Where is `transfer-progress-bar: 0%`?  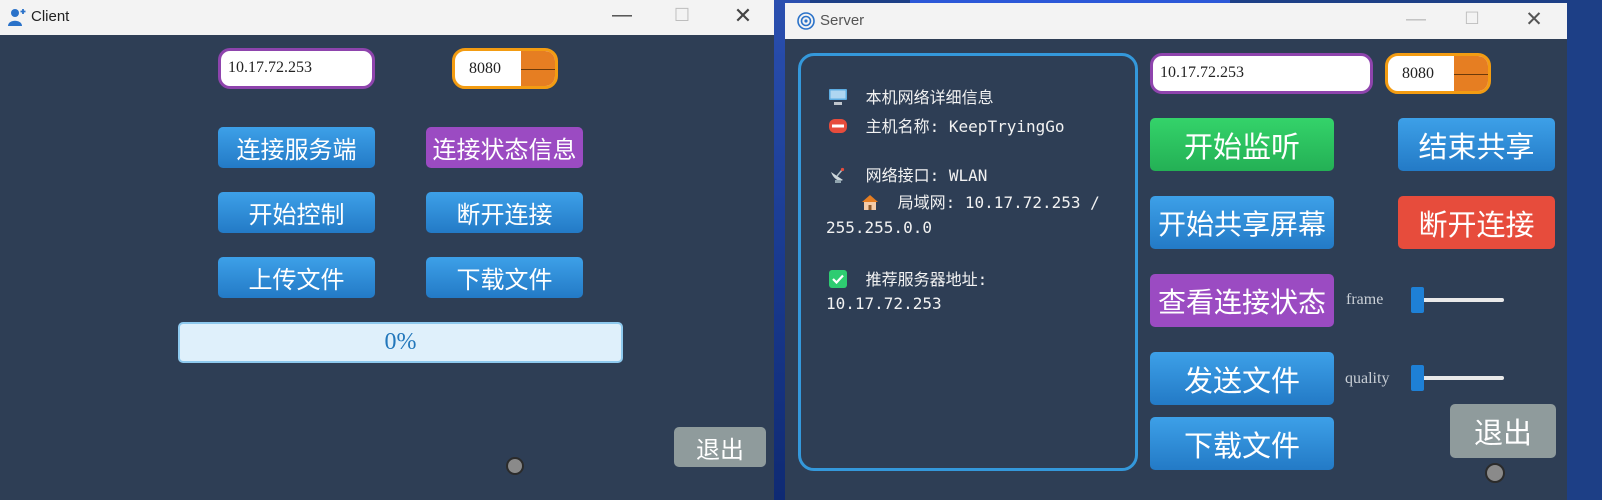
transfer-progress-bar: 0% is located at coordinates (400, 342).